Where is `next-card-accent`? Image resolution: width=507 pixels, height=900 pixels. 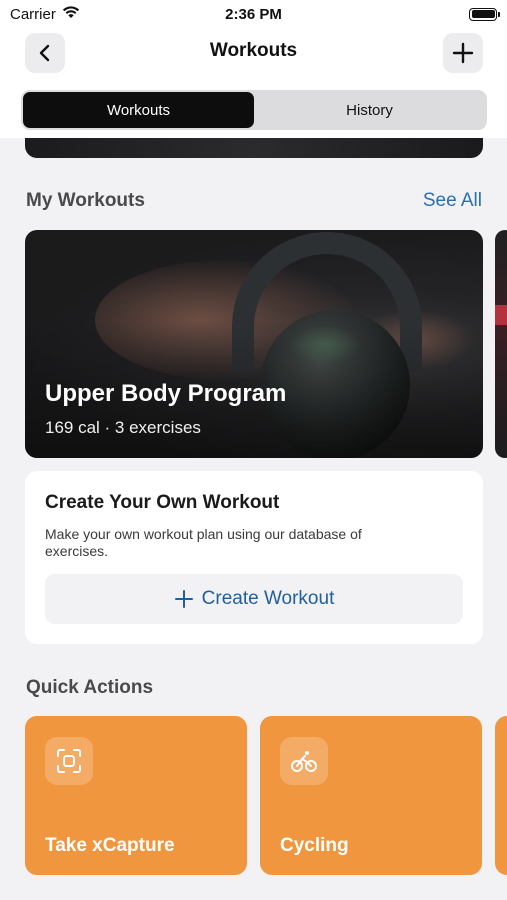
next-card-accent is located at coordinates (501, 315).